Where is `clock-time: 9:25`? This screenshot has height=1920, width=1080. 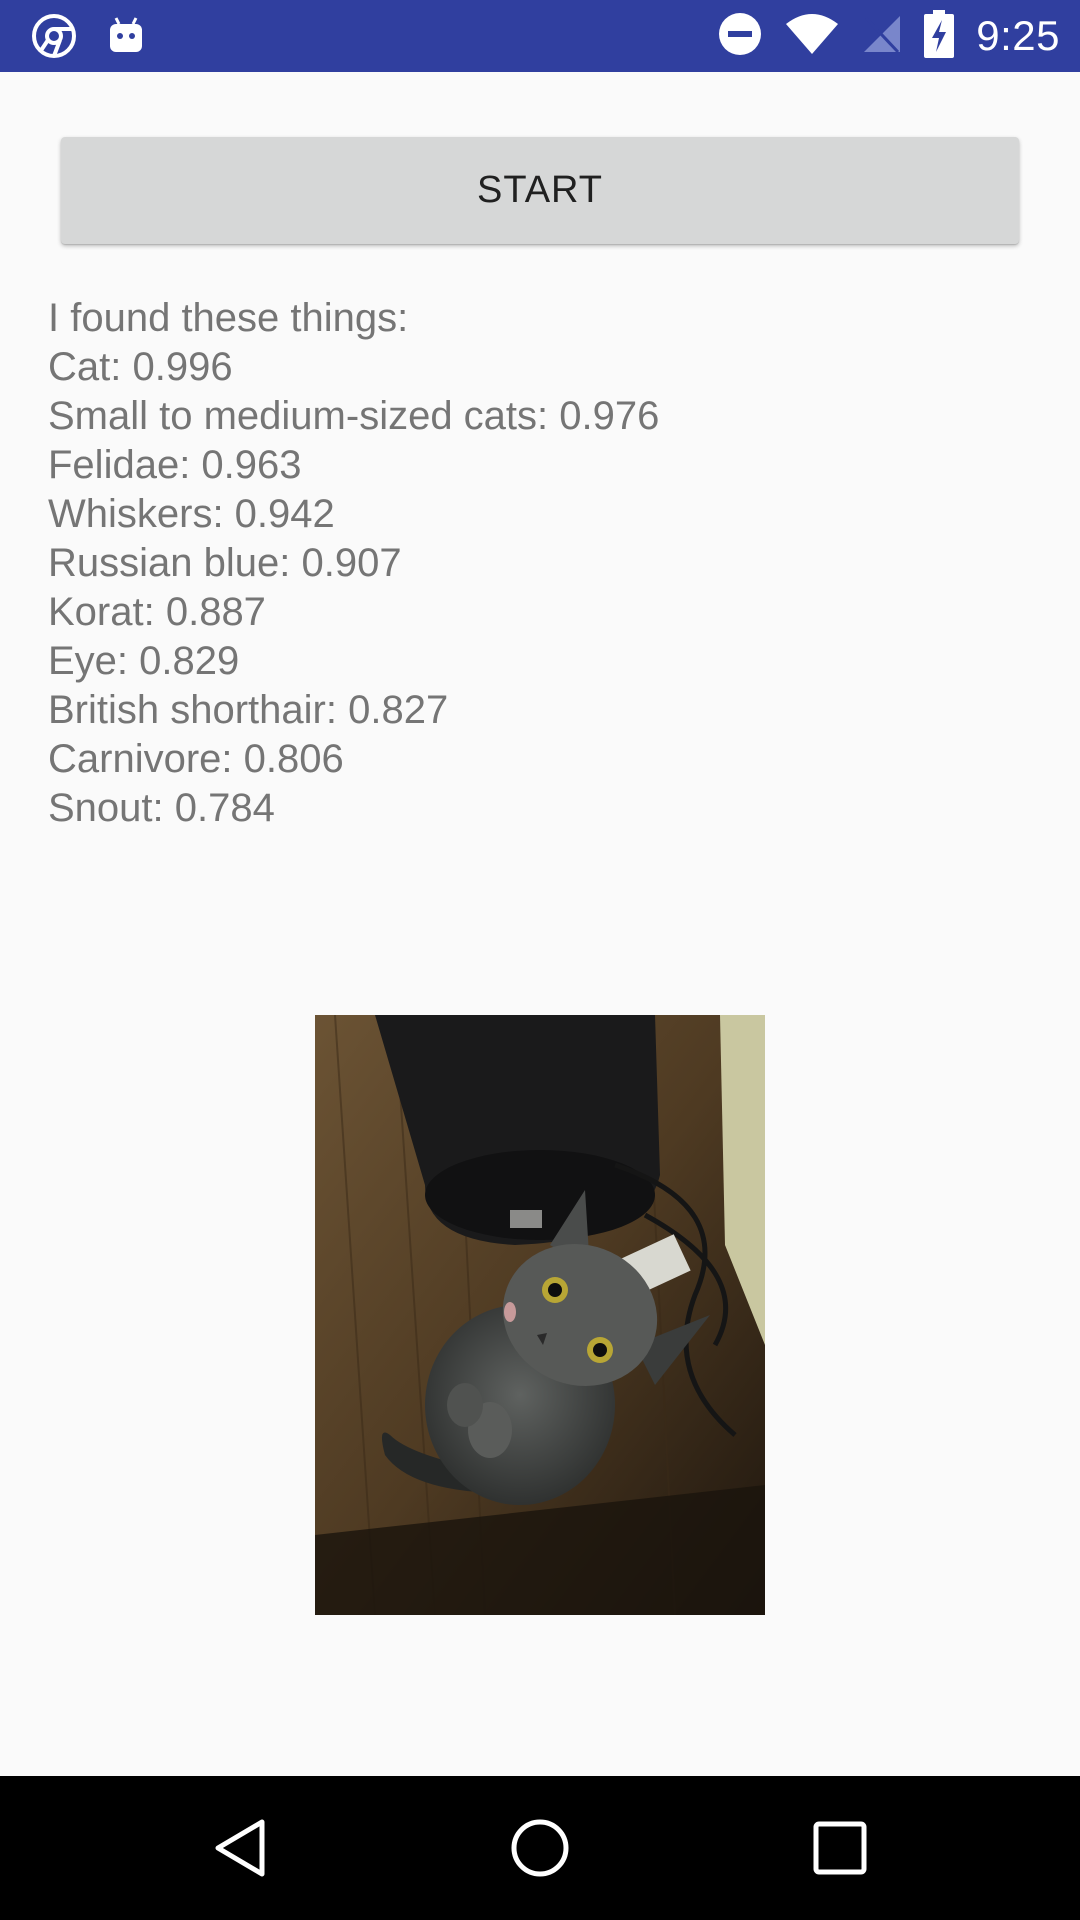 clock-time: 9:25 is located at coordinates (1018, 35).